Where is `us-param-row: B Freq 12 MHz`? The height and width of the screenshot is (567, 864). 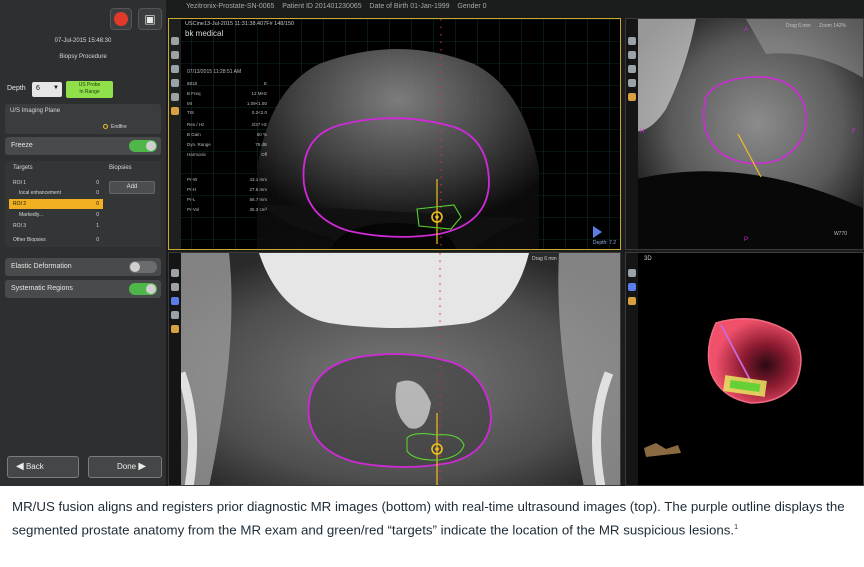
us-param-row: B Freq 12 MHz is located at coordinates (227, 93).